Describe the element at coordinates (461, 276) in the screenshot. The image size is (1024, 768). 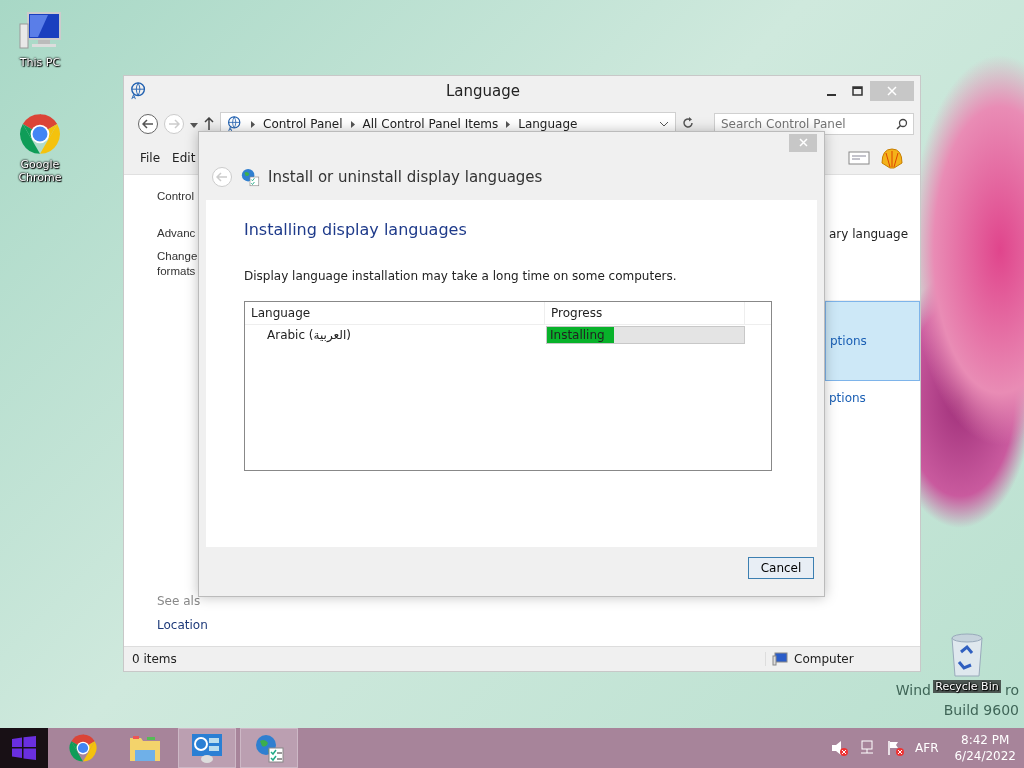
I see `dialog-note: Display language installation may take a long time on some computers.` at that location.